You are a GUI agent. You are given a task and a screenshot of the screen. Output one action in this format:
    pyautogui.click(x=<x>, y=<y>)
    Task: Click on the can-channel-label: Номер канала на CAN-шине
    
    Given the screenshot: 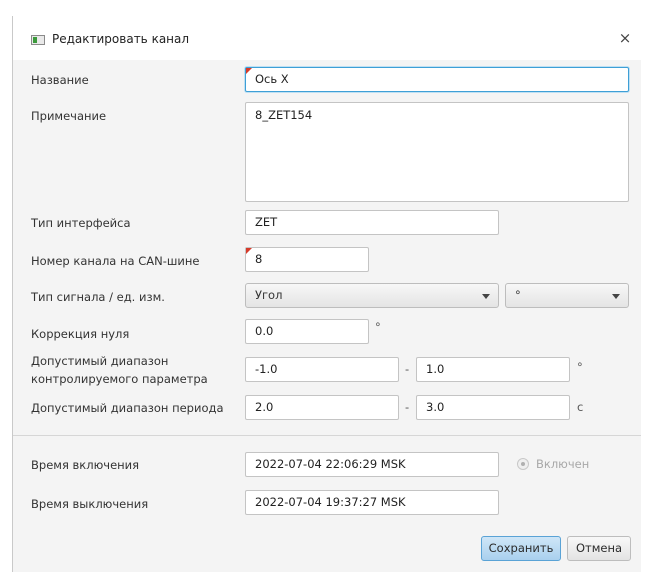 What is the action you would take?
    pyautogui.click(x=115, y=261)
    